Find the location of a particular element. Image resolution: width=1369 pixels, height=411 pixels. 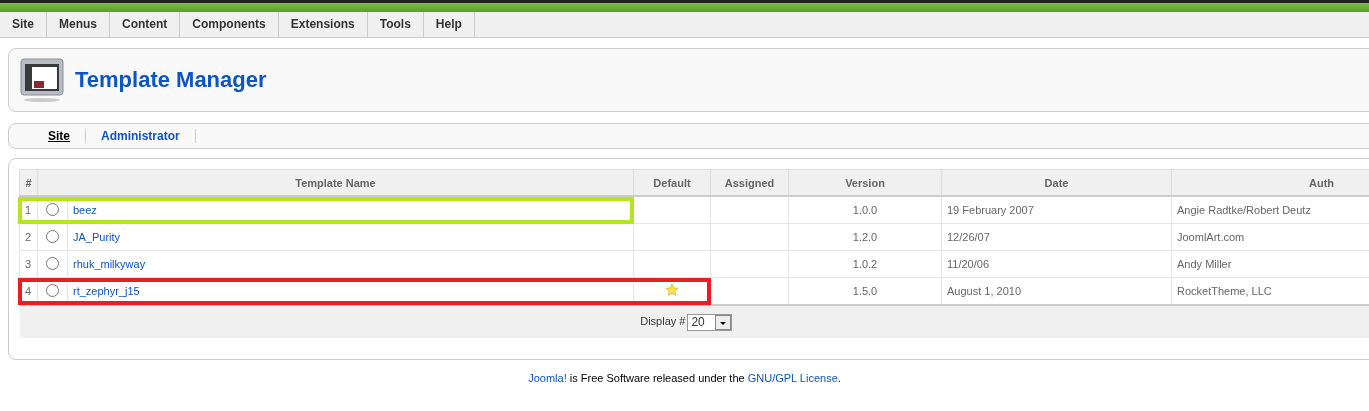

table-cell: 11/20/06 is located at coordinates (1056, 264).